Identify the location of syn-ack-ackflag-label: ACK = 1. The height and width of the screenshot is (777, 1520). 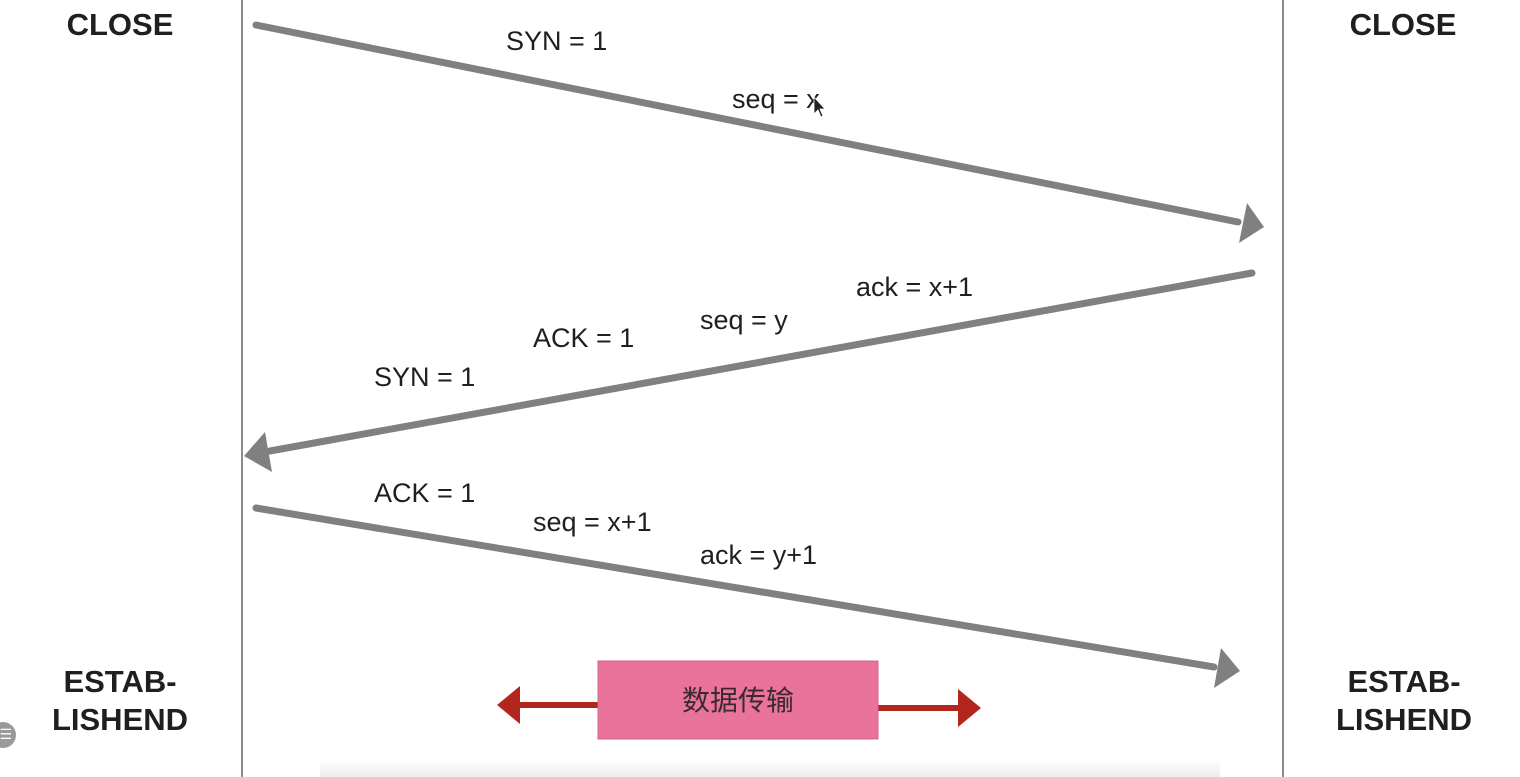
(583, 338).